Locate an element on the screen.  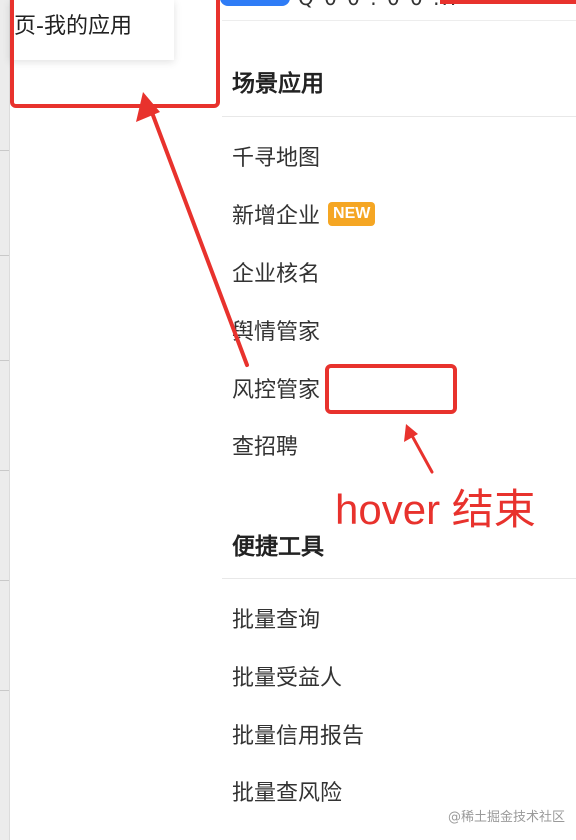
menu-item-label: 批量信用报告 is located at coordinates (298, 736).